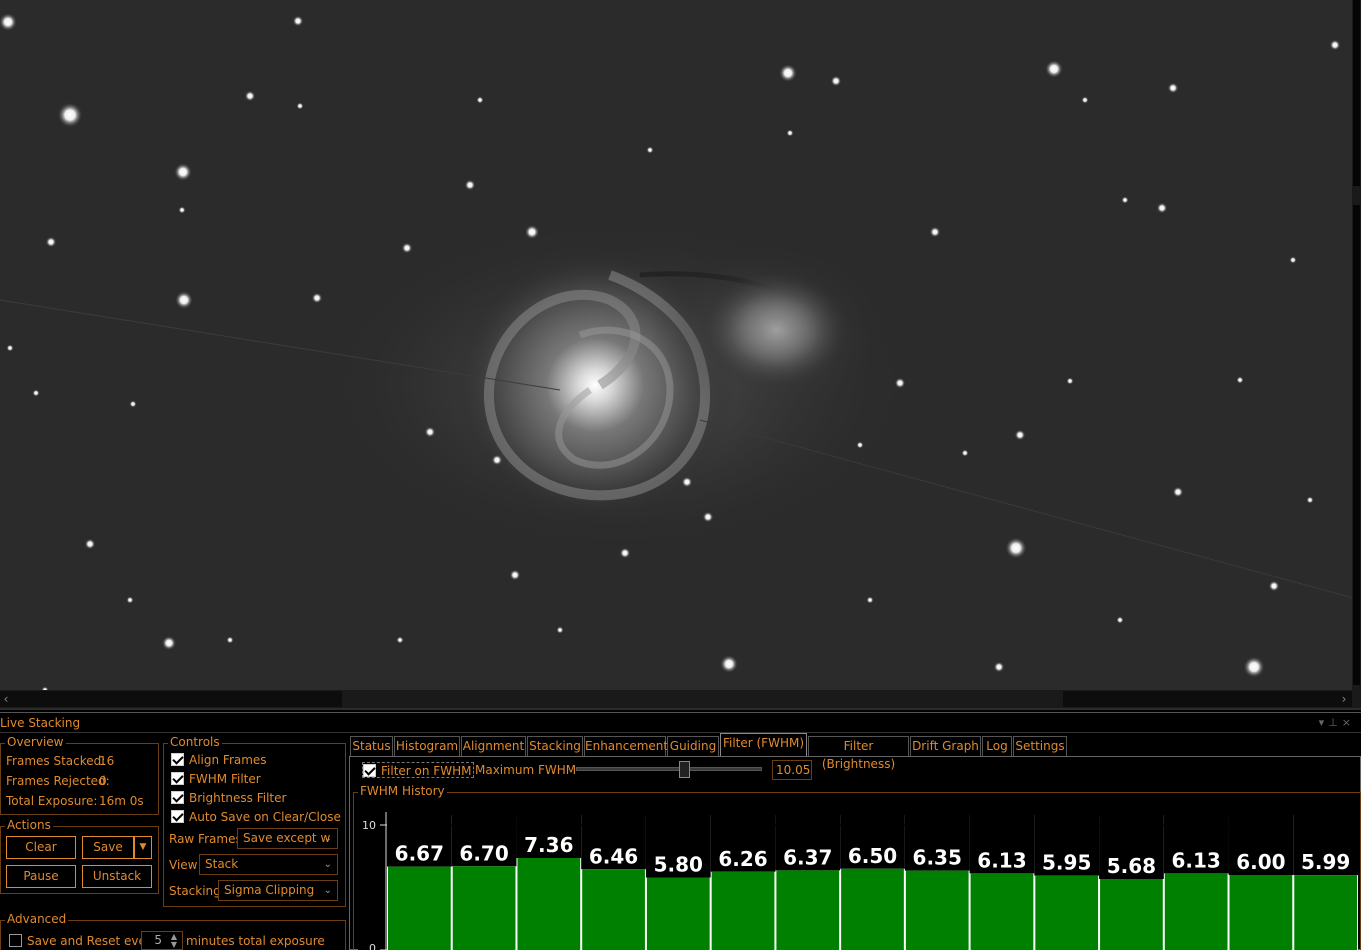 The width and height of the screenshot is (1361, 950). I want to click on unstack-button: Unstack, so click(117, 876).